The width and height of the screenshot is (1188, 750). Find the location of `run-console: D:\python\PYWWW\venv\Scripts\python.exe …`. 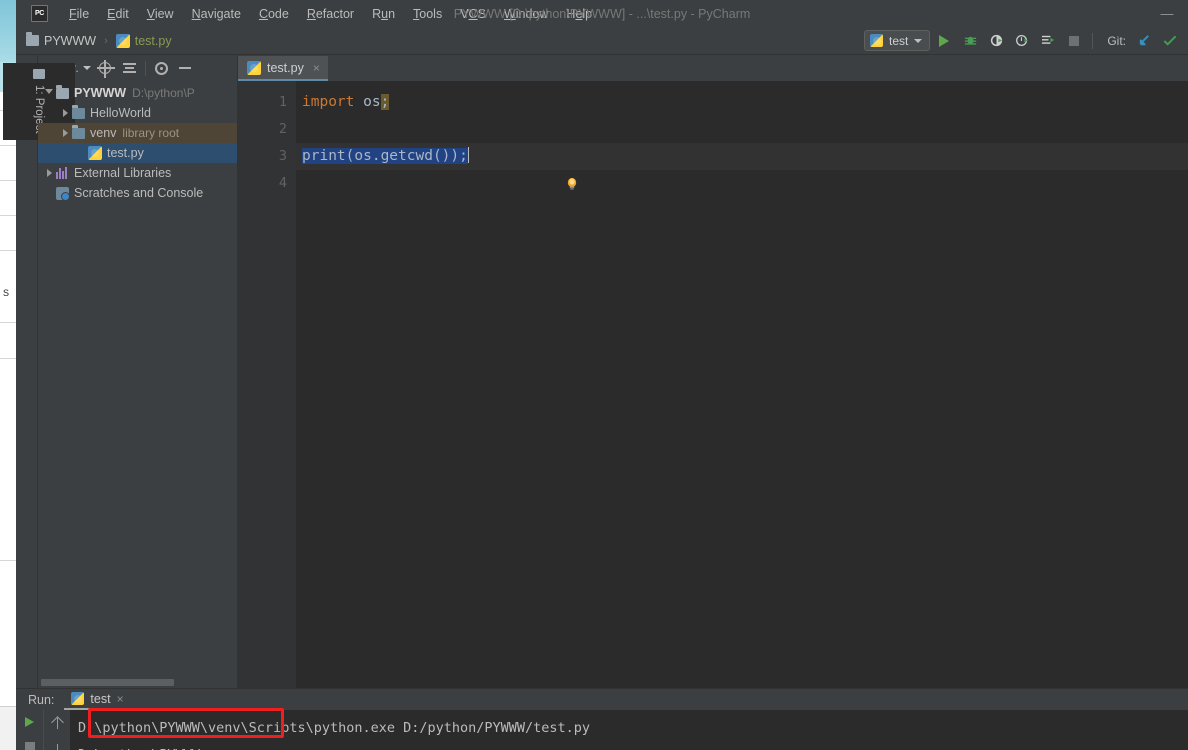

run-console: D:\python\PYWWW\venv\Scripts\python.exe … is located at coordinates (629, 730).